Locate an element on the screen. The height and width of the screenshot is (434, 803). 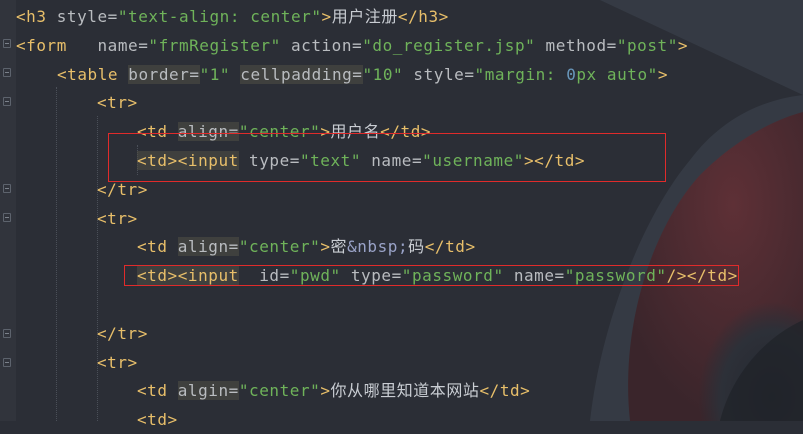
code-token: name= is located at coordinates (123, 45).